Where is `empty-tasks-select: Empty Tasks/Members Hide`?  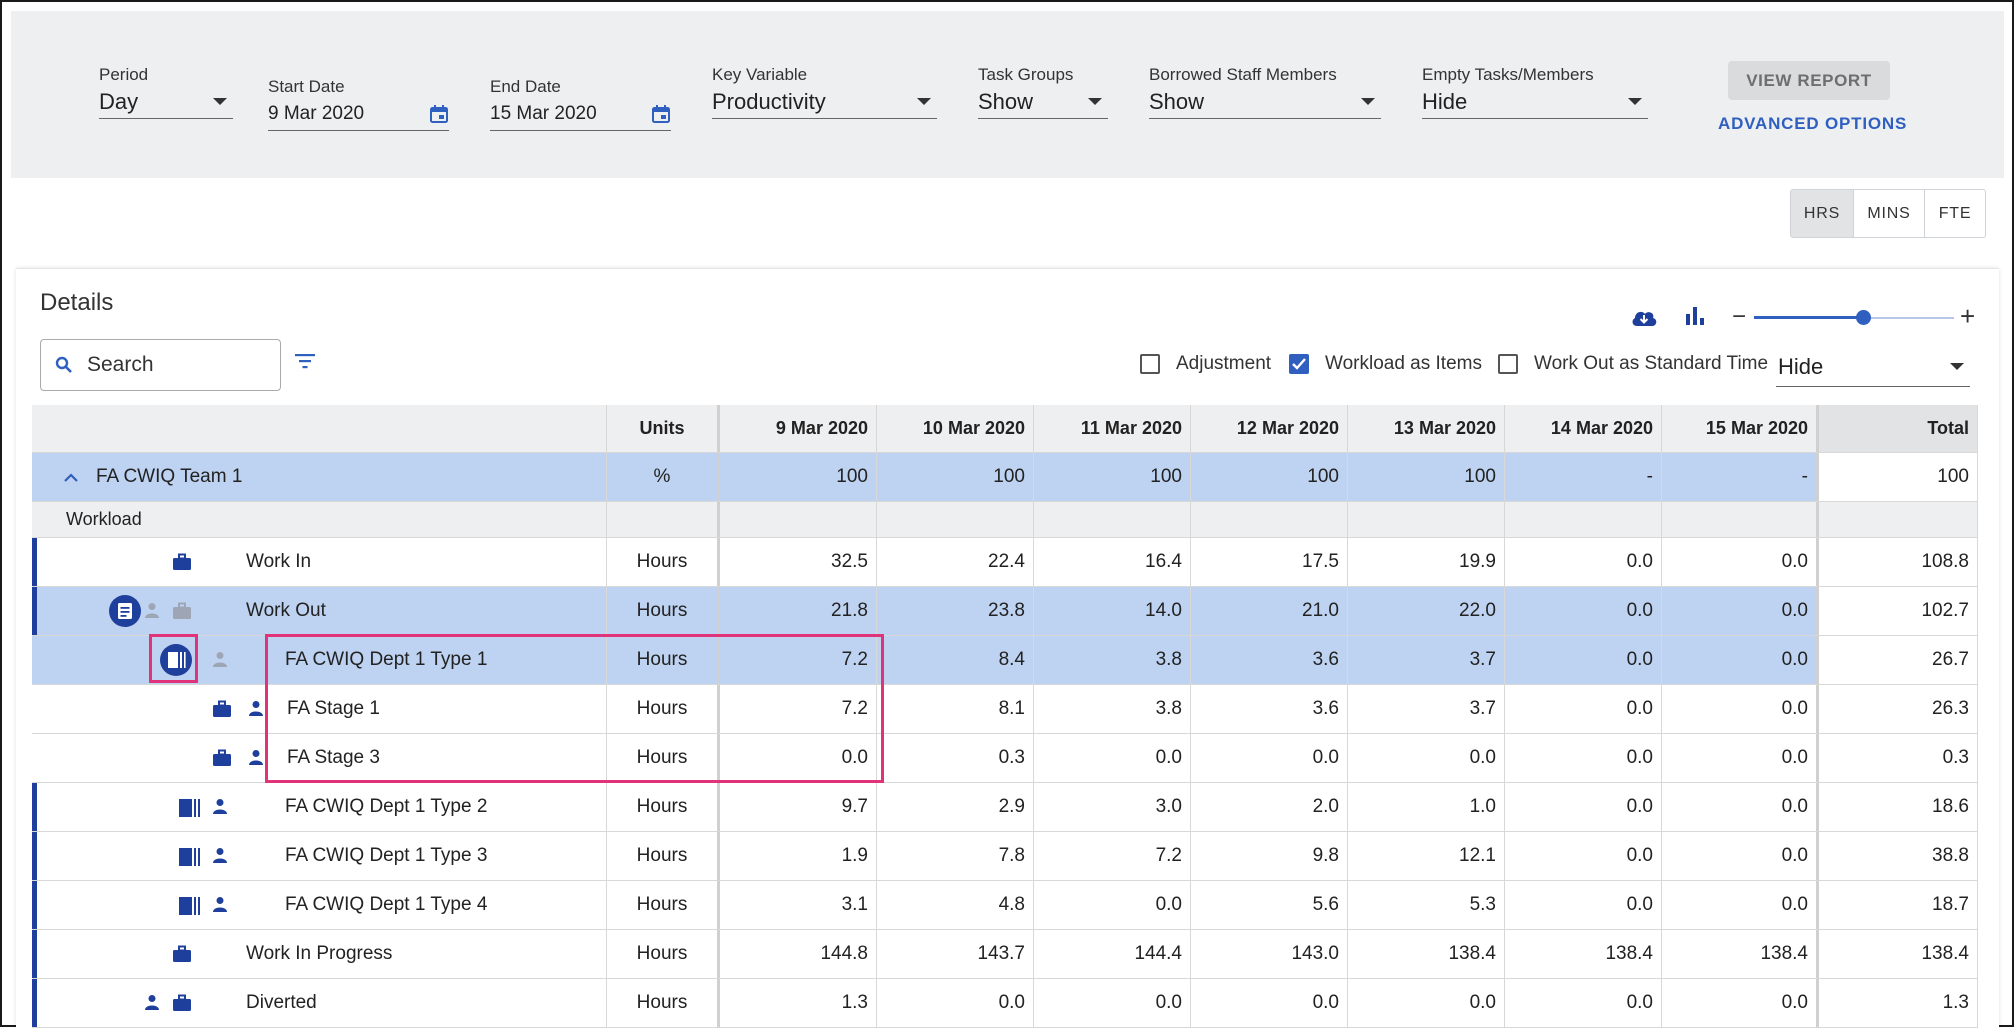
empty-tasks-select: Empty Tasks/Members Hide is located at coordinates (1535, 92).